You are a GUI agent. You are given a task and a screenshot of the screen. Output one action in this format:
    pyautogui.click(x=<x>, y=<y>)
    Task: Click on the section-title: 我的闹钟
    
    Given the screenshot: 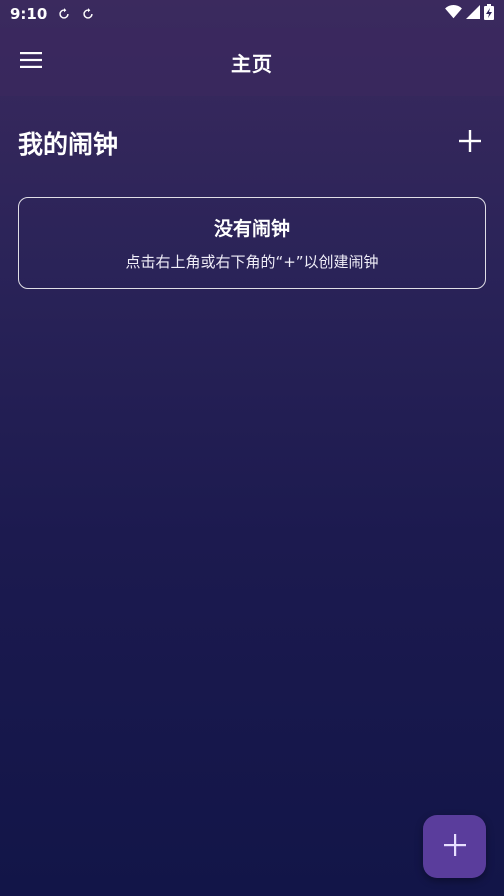 What is the action you would take?
    pyautogui.click(x=68, y=144)
    